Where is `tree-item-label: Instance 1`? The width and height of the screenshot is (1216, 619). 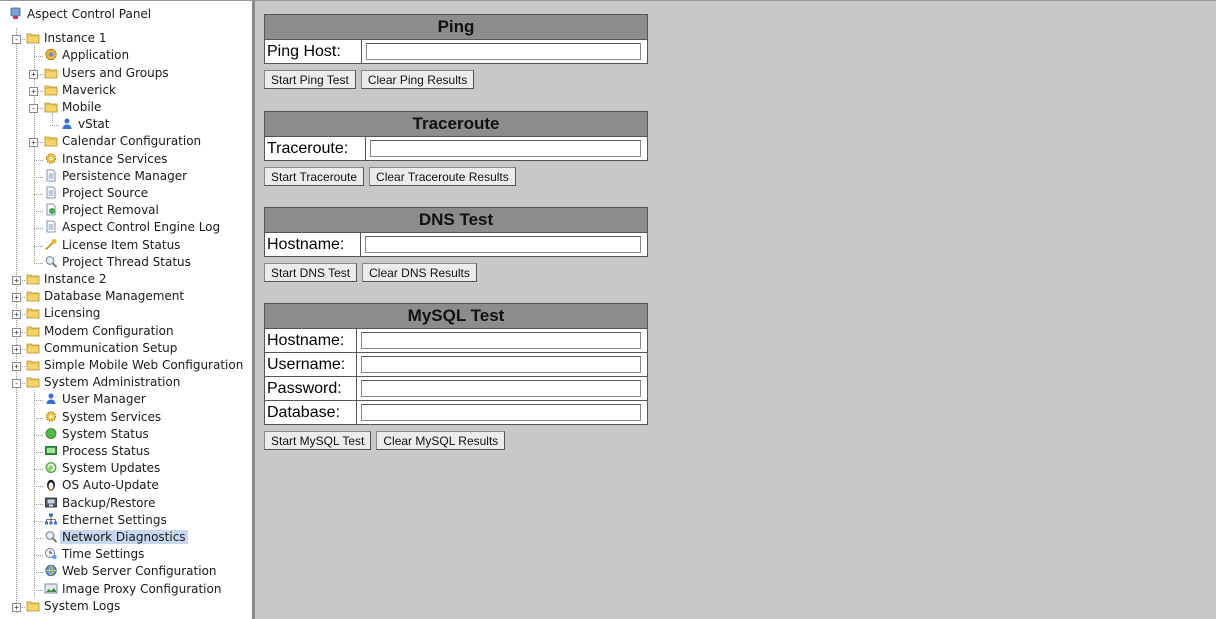 tree-item-label: Instance 1 is located at coordinates (75, 38).